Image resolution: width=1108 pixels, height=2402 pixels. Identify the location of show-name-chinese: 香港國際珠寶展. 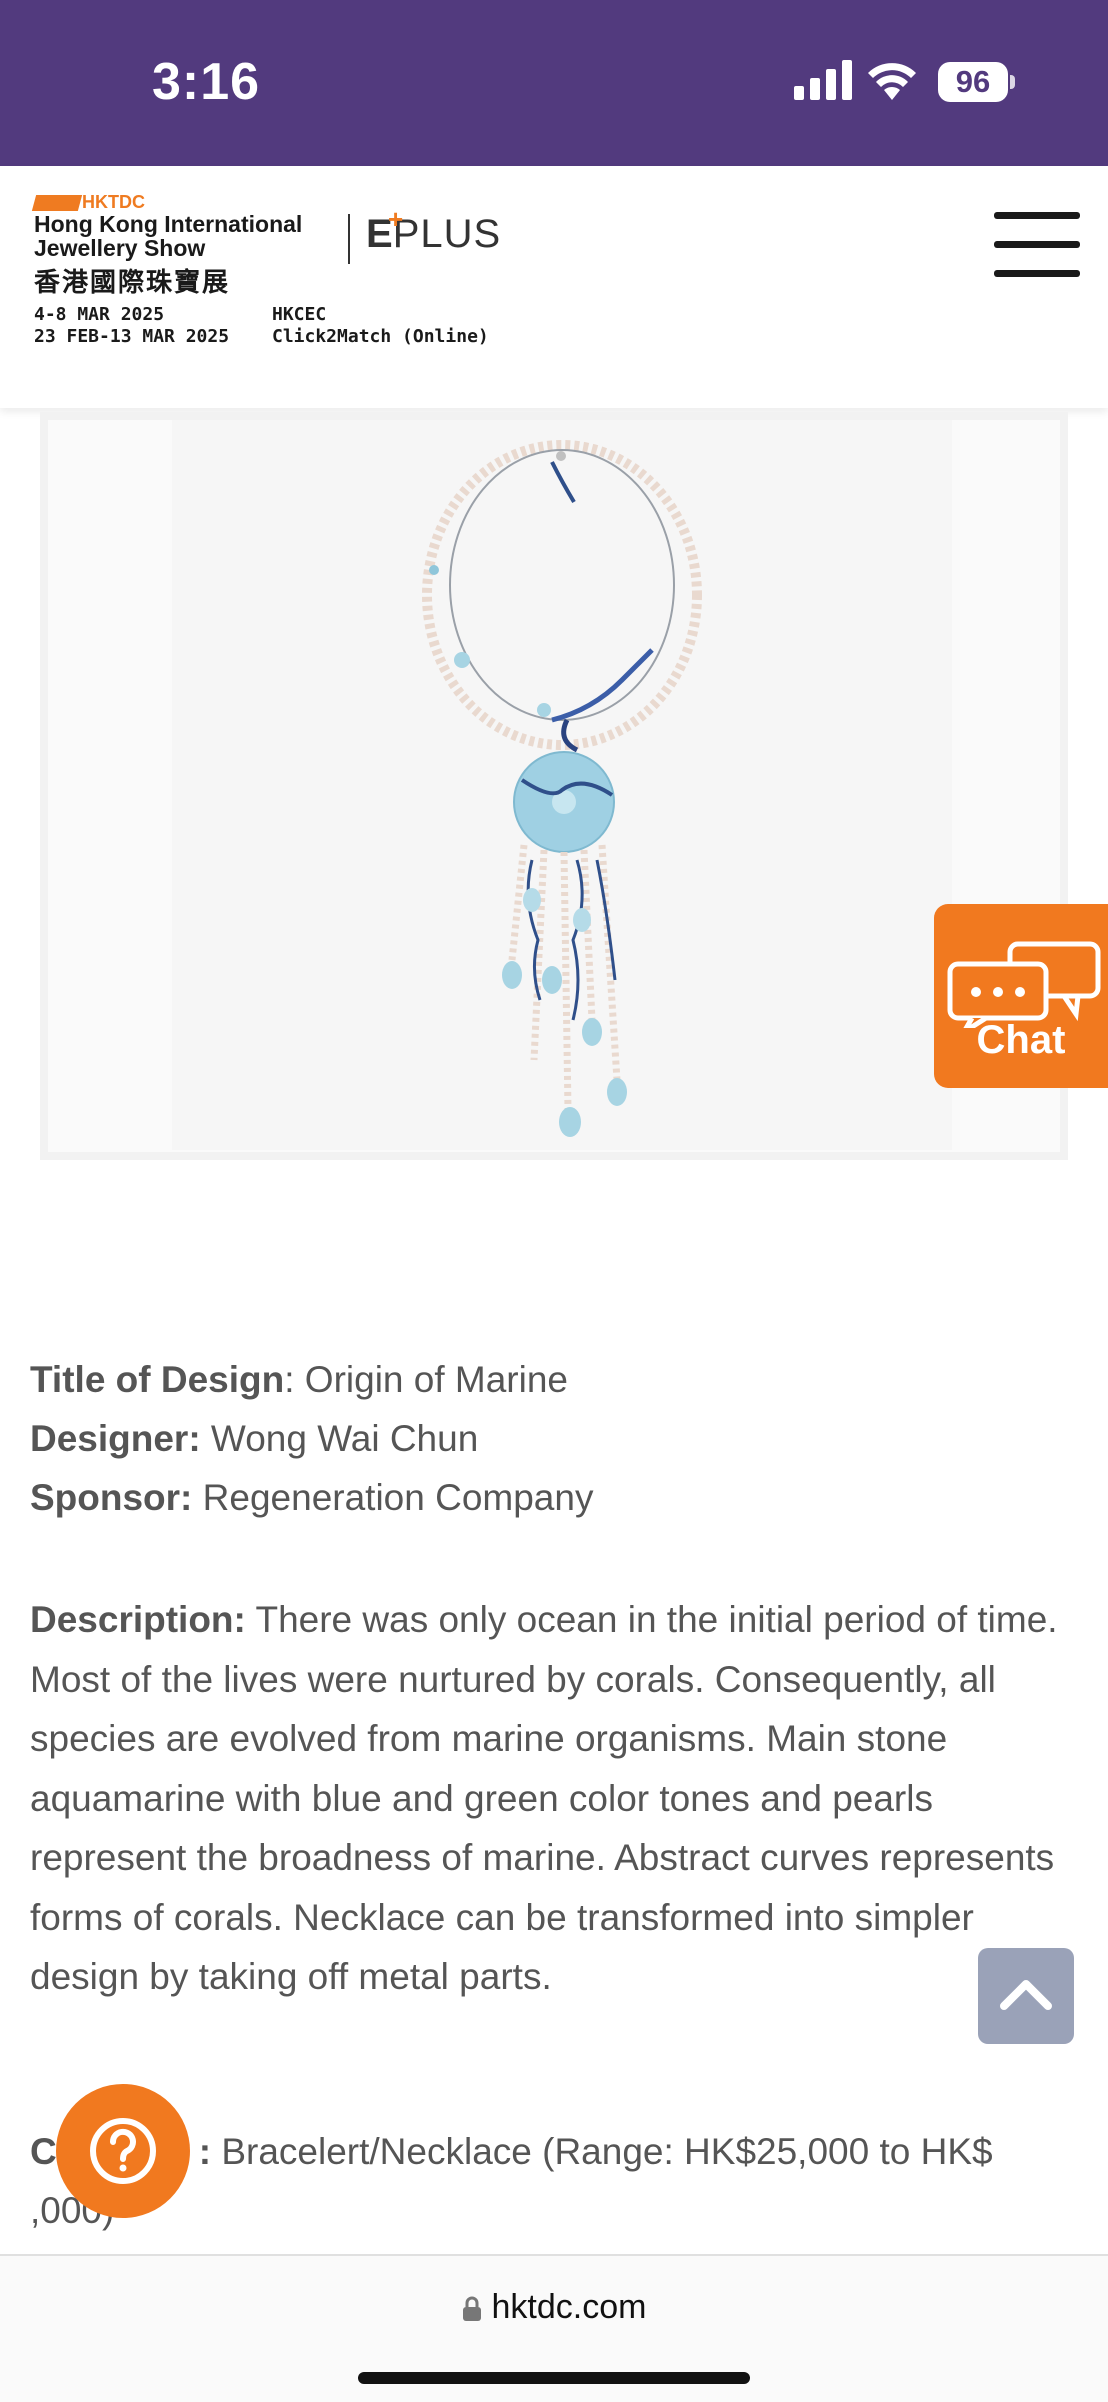
(132, 283).